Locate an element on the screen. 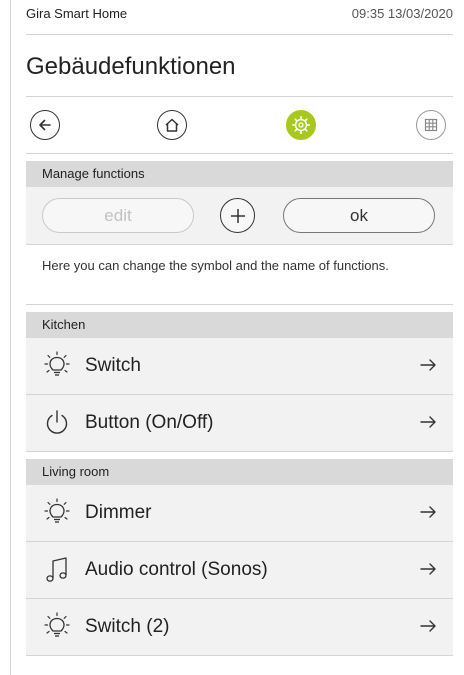  plus-icon is located at coordinates (237, 215).